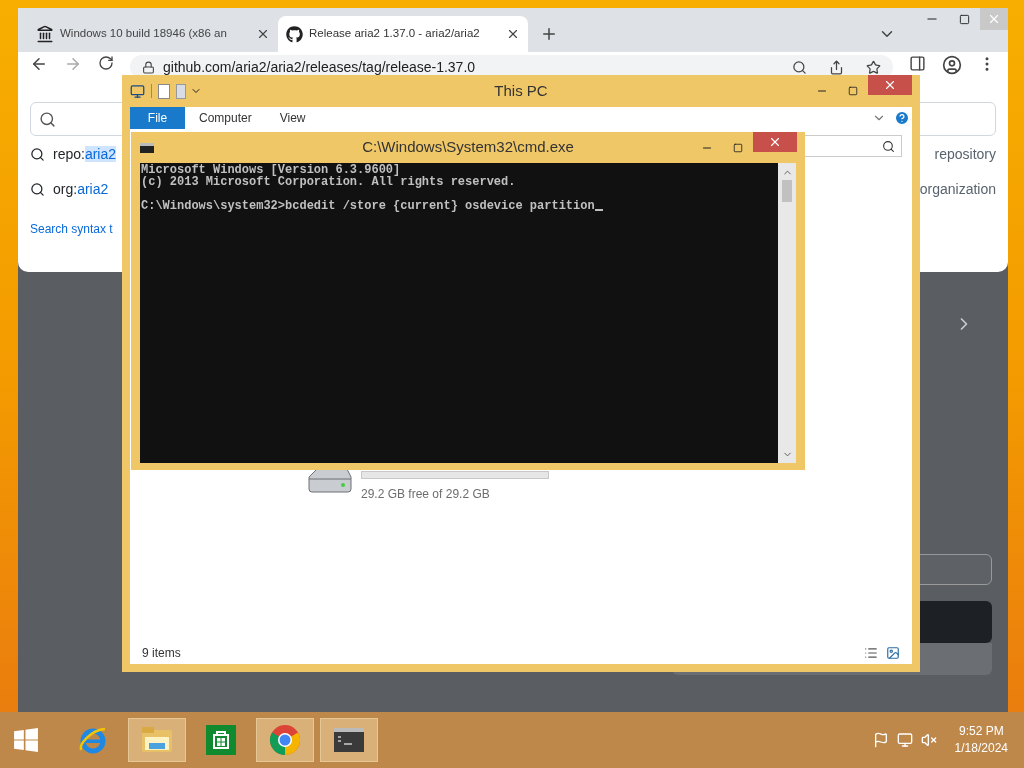 This screenshot has width=1024, height=768. What do you see at coordinates (161, 653) in the screenshot?
I see `status-text: 9 items` at bounding box center [161, 653].